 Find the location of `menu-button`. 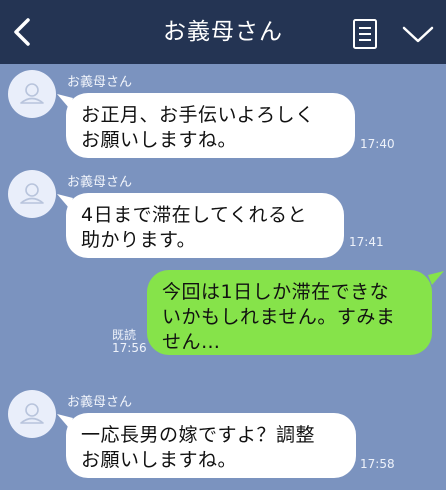

menu-button is located at coordinates (365, 34).